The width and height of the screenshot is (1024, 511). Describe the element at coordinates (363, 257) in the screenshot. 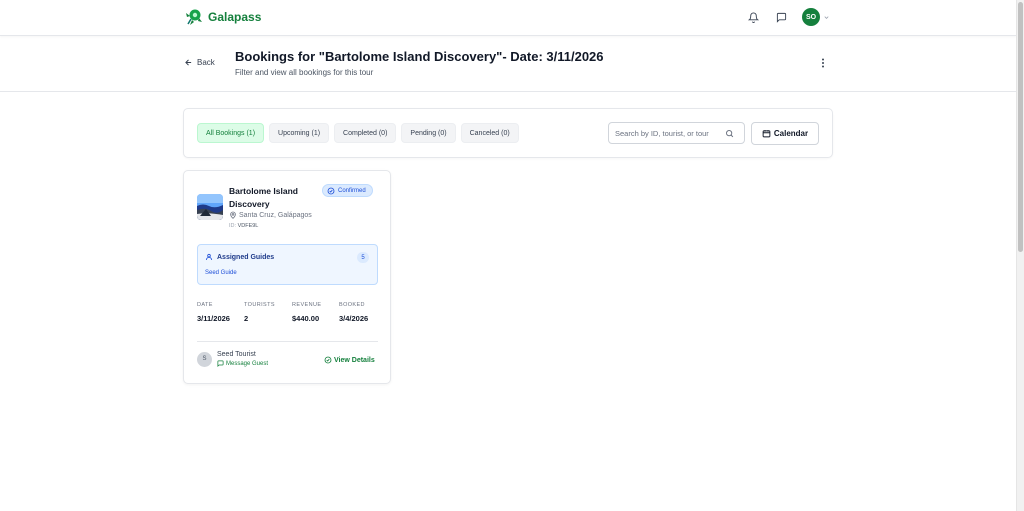

I see `guides-count-badge: 5` at that location.